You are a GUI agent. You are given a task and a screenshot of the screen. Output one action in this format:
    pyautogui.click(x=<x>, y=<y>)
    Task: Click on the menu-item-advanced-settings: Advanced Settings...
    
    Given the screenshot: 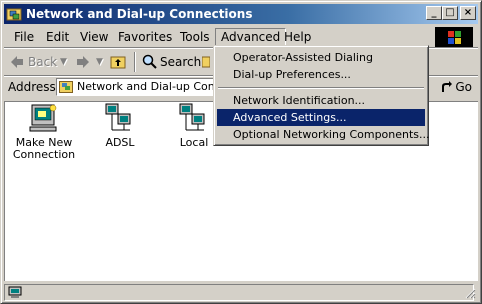 What is the action you would take?
    pyautogui.click(x=321, y=117)
    